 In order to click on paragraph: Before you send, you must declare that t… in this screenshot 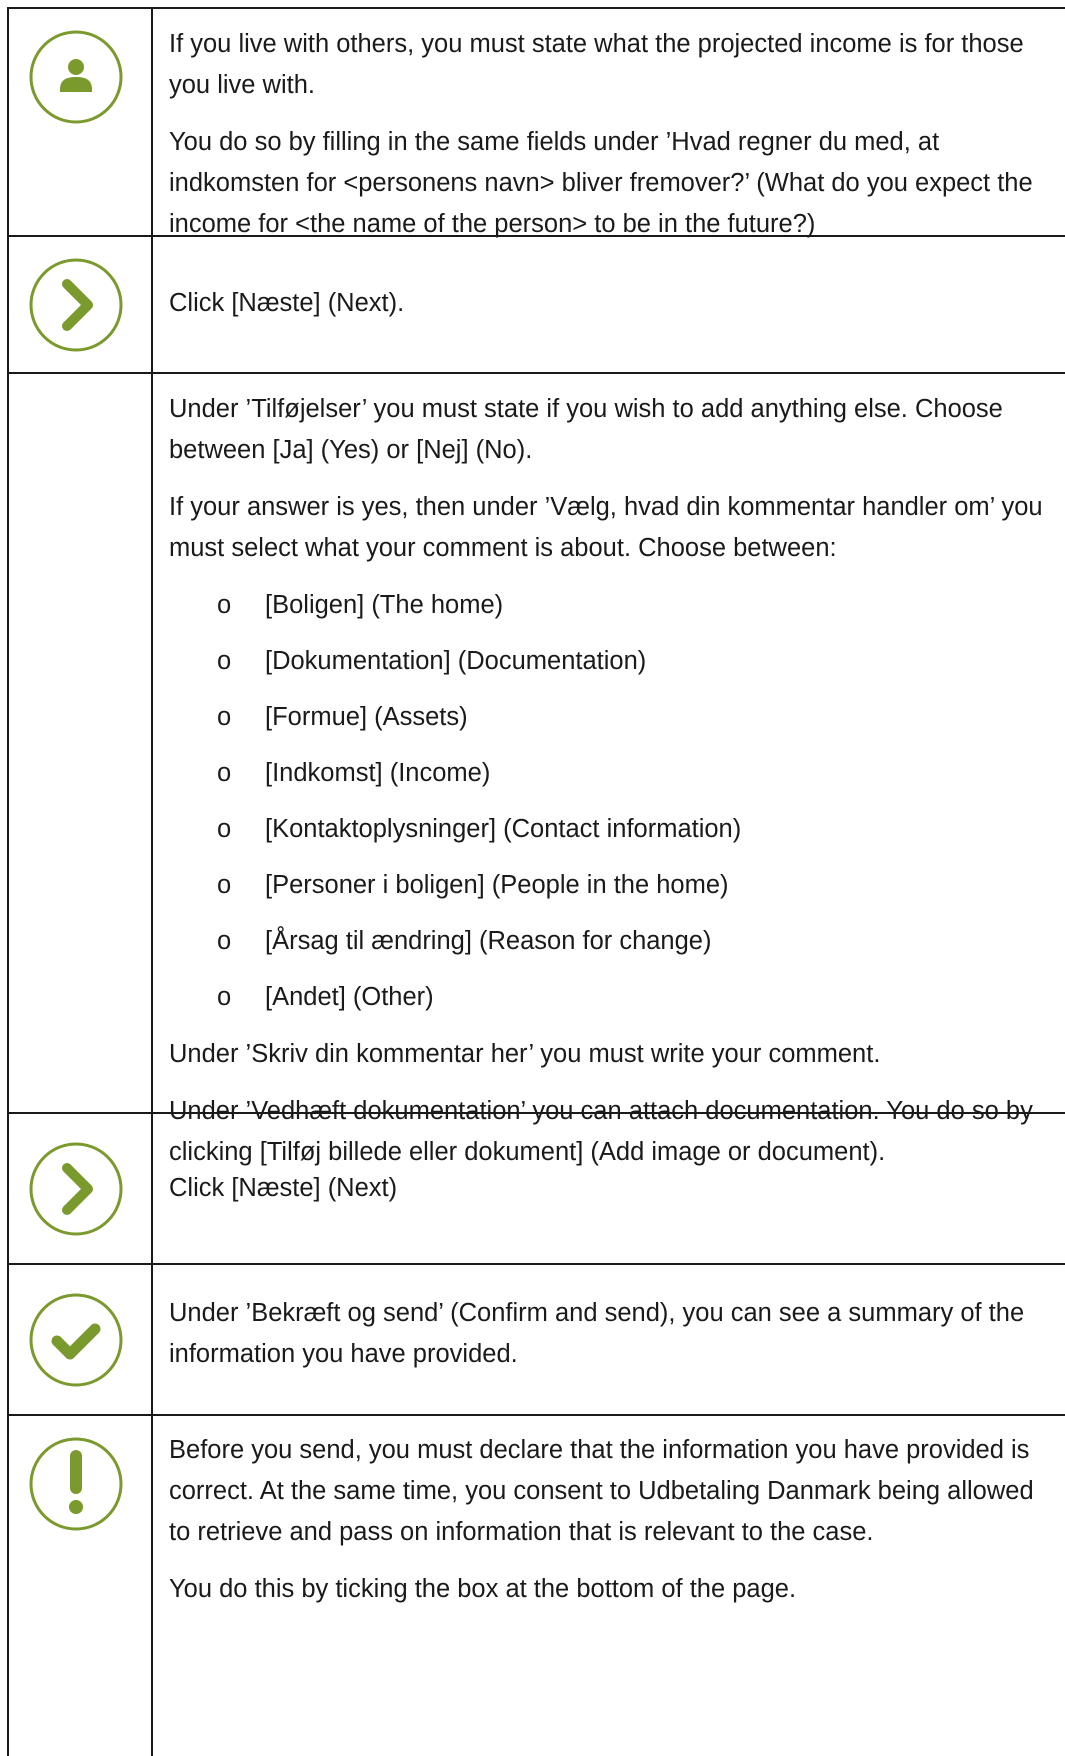, I will do `click(601, 1491)`.